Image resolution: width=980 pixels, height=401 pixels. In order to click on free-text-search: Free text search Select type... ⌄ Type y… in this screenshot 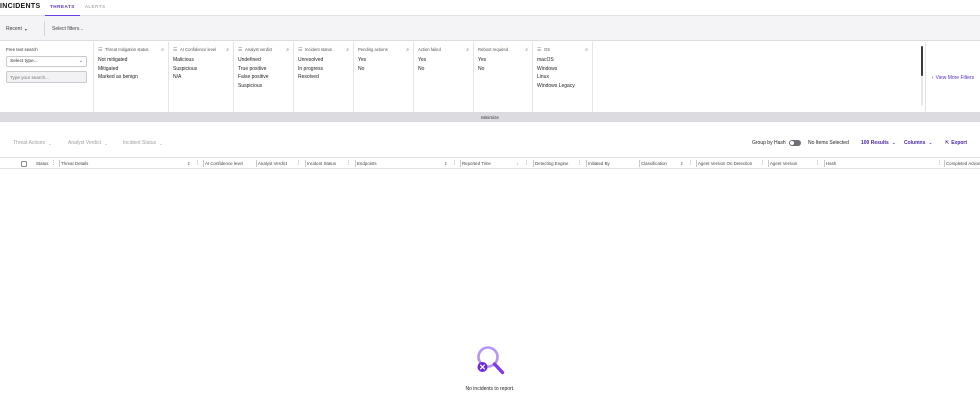, I will do `click(47, 77)`.